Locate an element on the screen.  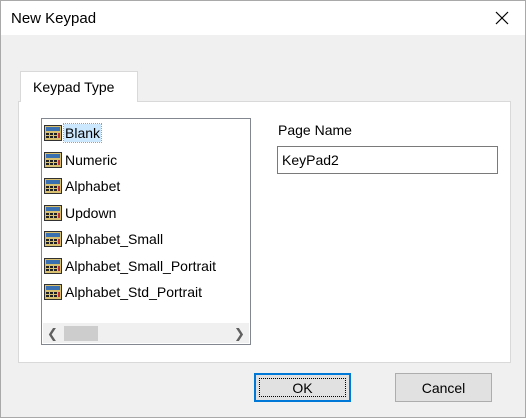
page-name-input is located at coordinates (387, 160).